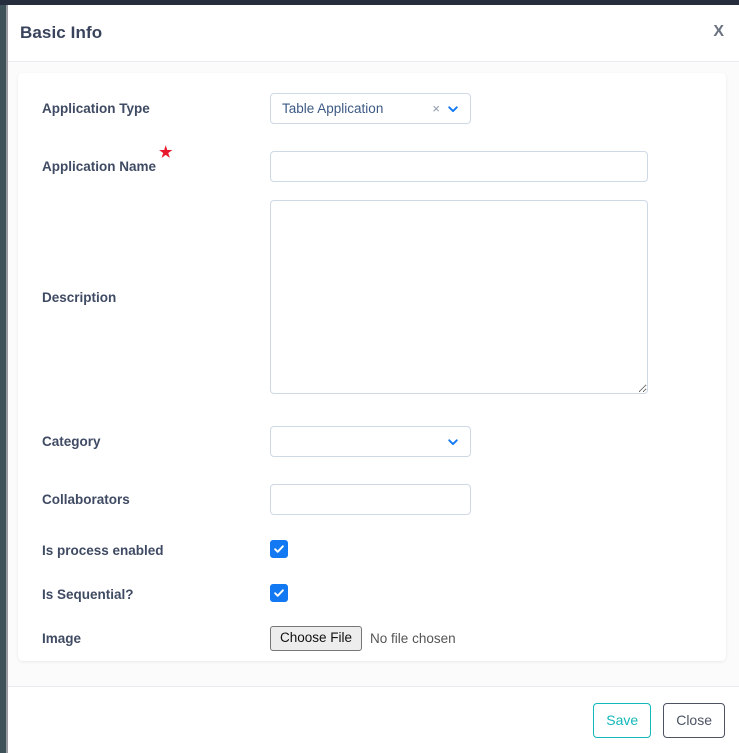 This screenshot has width=739, height=753. Describe the element at coordinates (99, 166) in the screenshot. I see `application-name-label-text: Application Name` at that location.